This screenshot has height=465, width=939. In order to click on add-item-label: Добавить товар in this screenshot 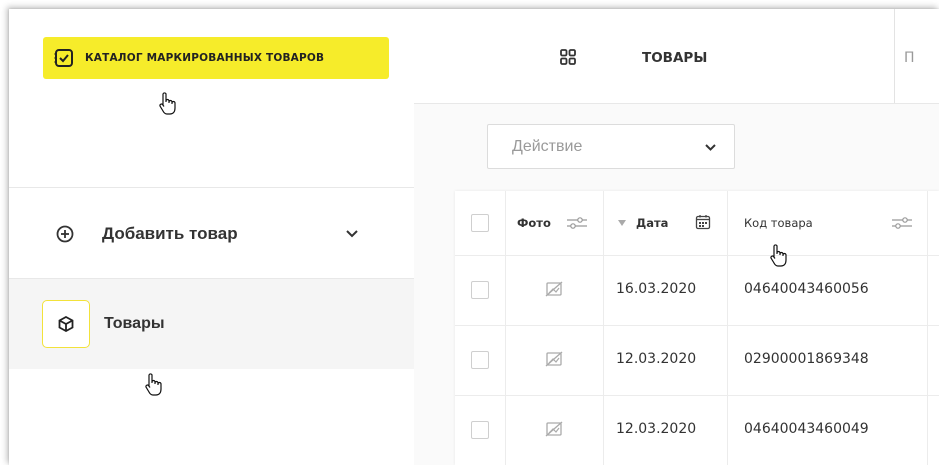, I will do `click(170, 233)`.